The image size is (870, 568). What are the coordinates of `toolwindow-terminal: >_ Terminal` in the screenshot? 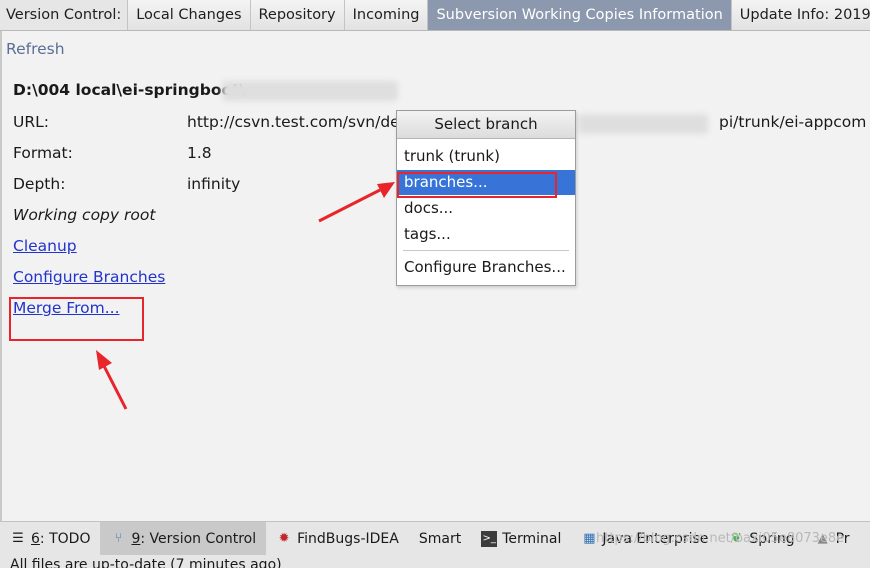 It's located at (521, 538).